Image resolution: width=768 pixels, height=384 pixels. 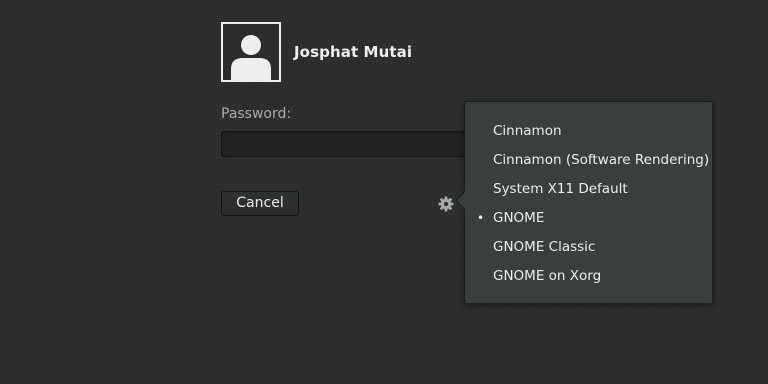 I want to click on session-menu-item: Cinnamon (Software Rendering), so click(x=588, y=160).